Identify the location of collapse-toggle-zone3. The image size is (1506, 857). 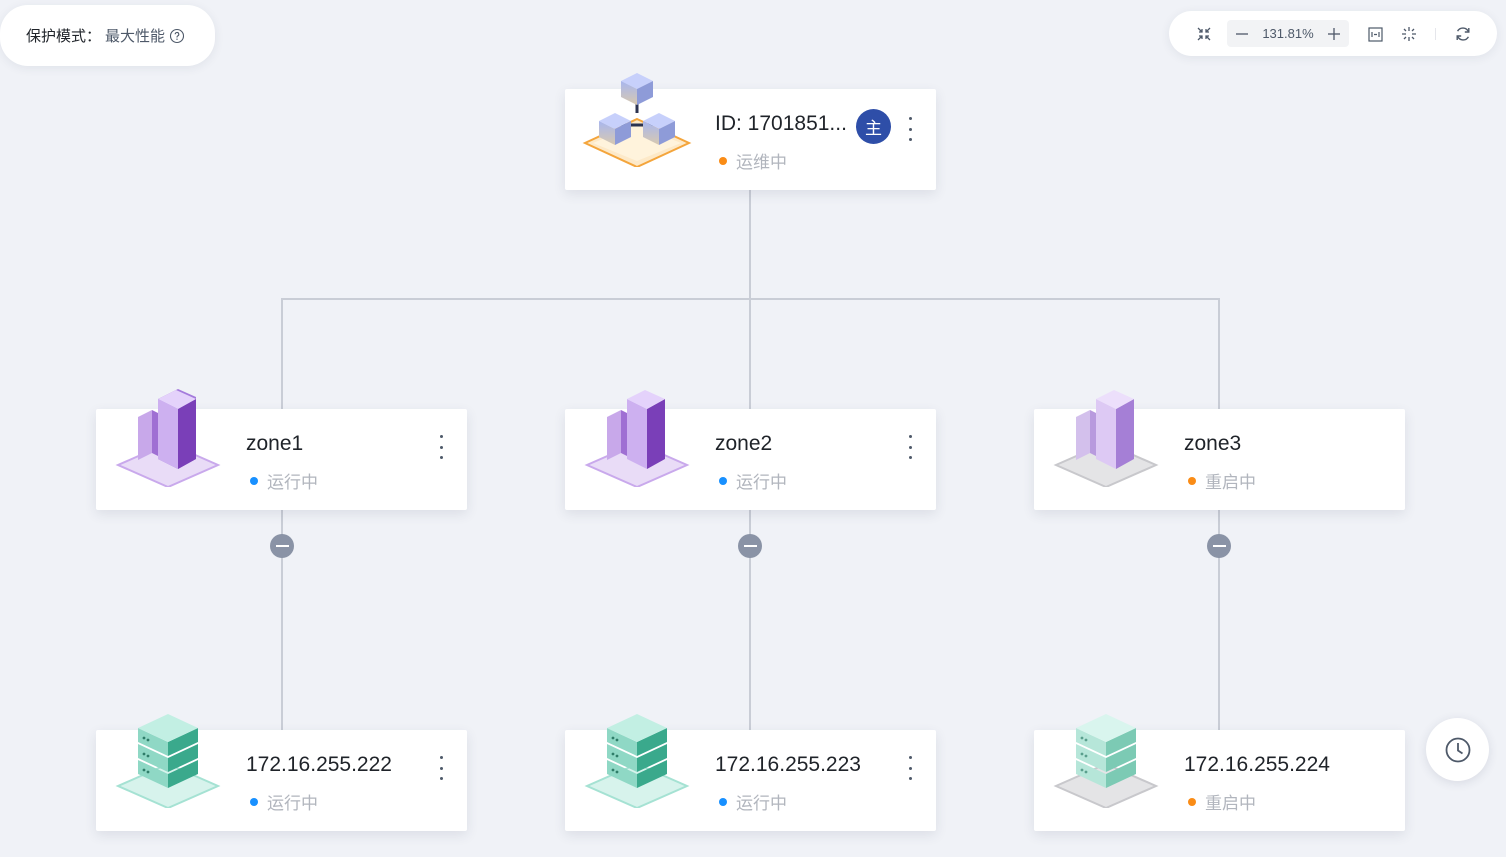
(1219, 546).